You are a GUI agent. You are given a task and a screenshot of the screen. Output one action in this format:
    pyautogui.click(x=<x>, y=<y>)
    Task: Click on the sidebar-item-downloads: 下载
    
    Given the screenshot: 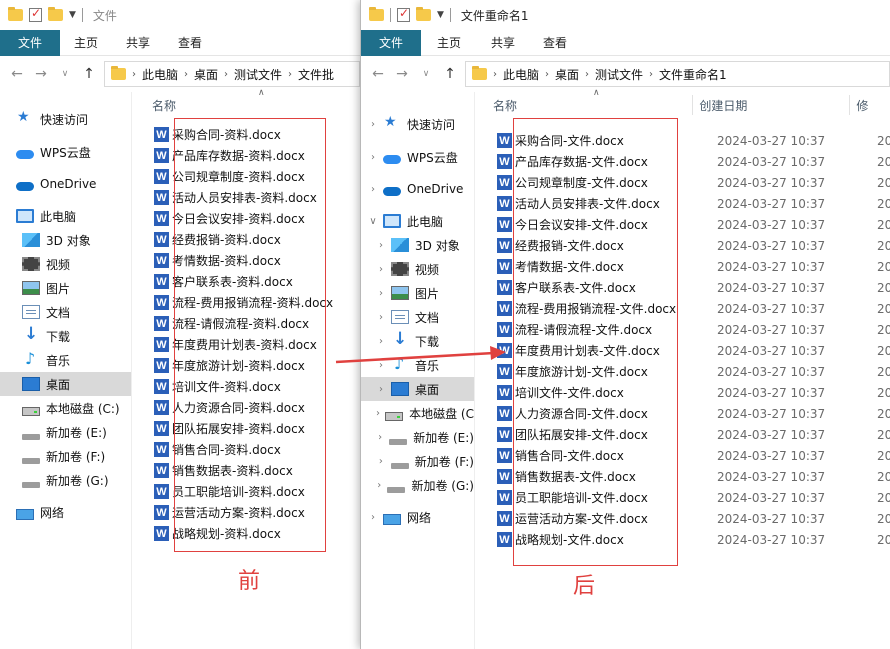 What is the action you would take?
    pyautogui.click(x=65, y=336)
    